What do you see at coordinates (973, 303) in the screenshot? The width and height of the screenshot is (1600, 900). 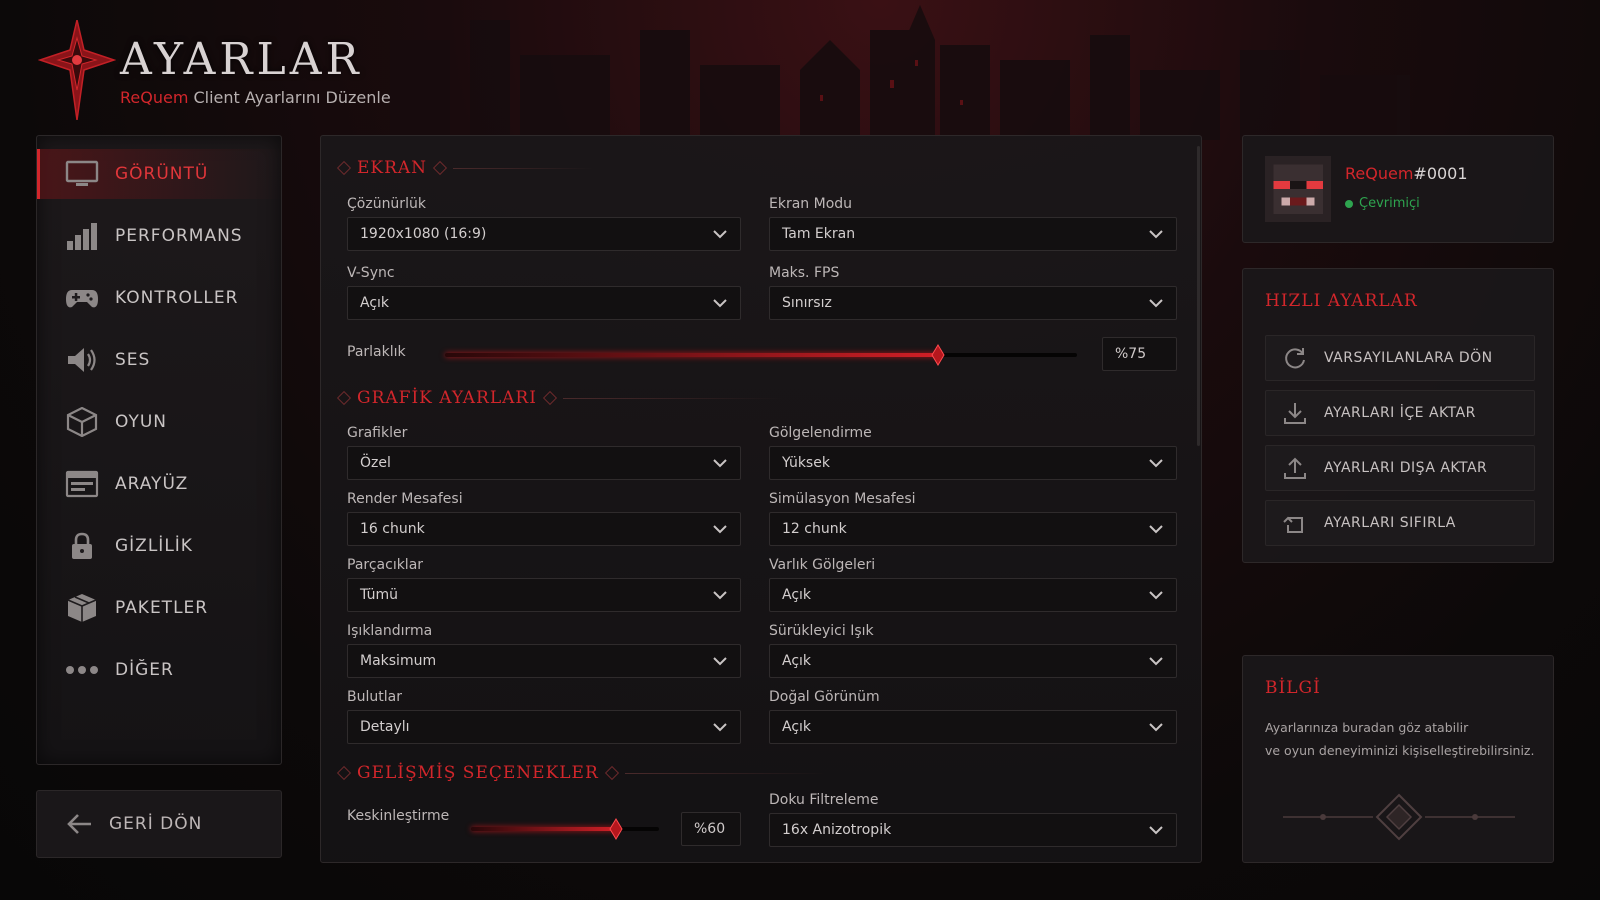 I see `max-fps-select: Sınırsız` at bounding box center [973, 303].